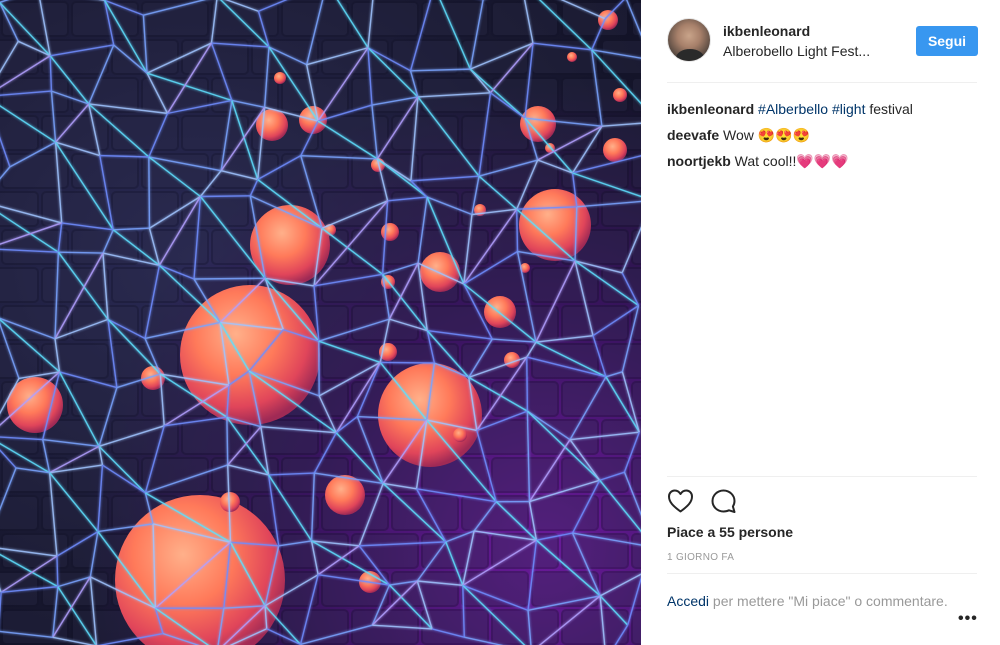 The image size is (1000, 645). I want to click on comment-item: noortjekb Wat cool!!💗💗💗, so click(822, 161).